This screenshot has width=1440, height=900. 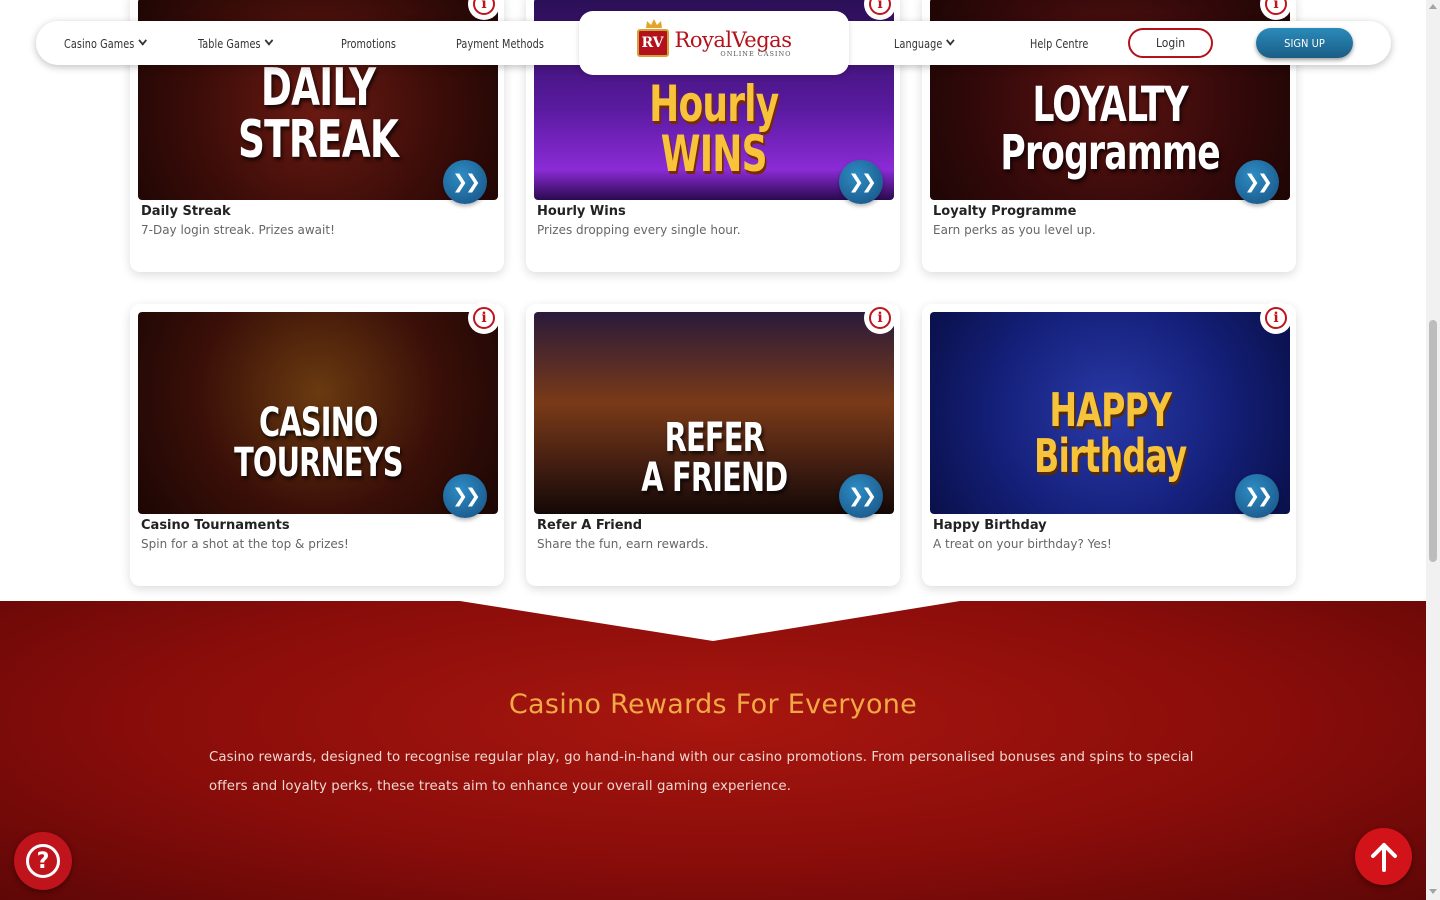 I want to click on birthday-banner: HAPPY Birthday, so click(x=1110, y=413).